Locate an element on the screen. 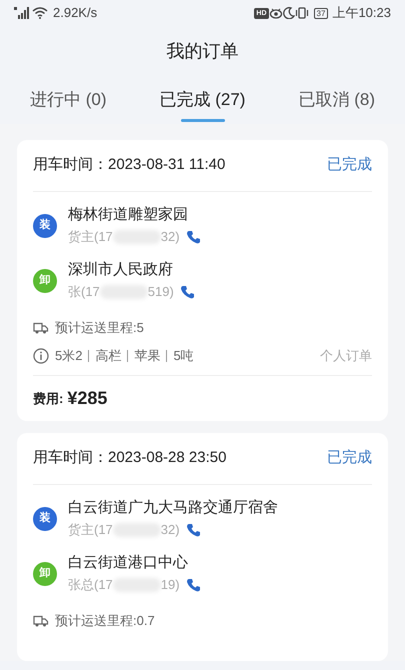 This screenshot has height=670, width=405. wifi-icon is located at coordinates (40, 13).